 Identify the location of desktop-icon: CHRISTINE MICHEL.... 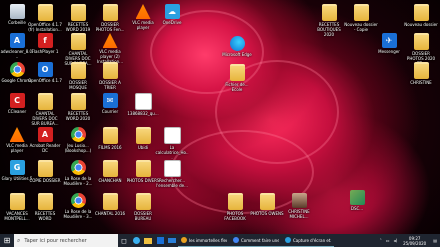
(299, 206).